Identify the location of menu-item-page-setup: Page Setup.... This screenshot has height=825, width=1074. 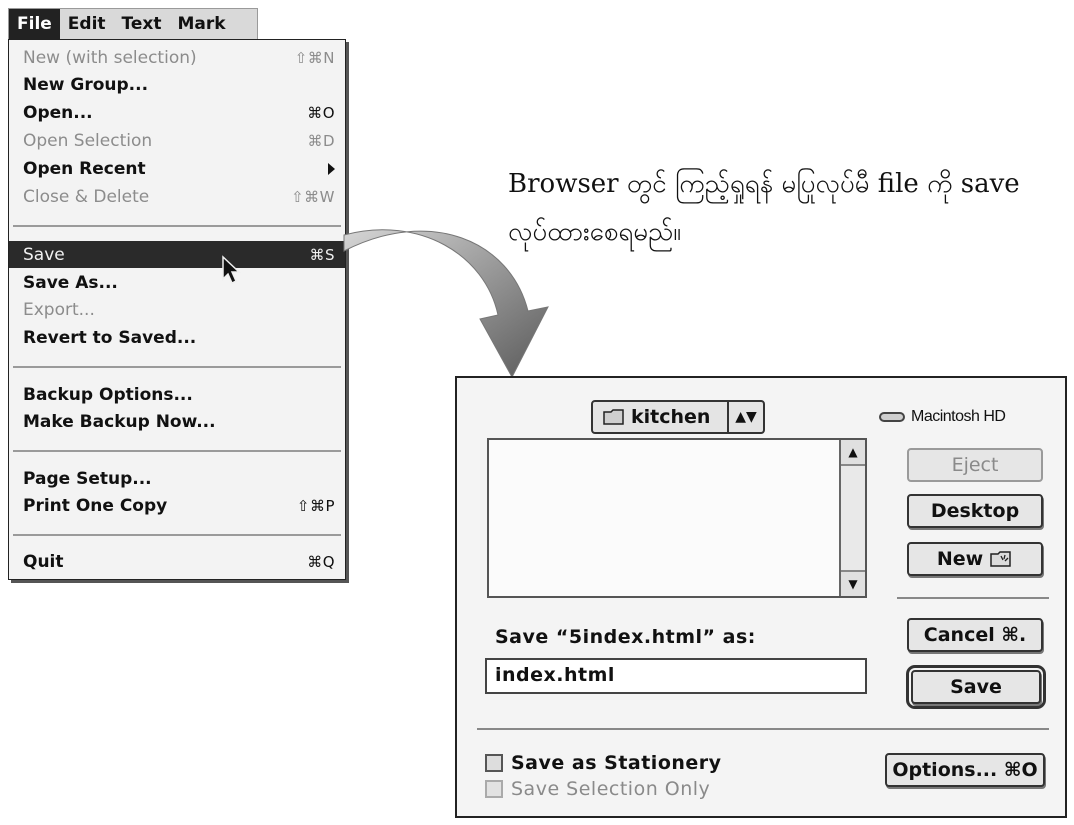
(177, 478).